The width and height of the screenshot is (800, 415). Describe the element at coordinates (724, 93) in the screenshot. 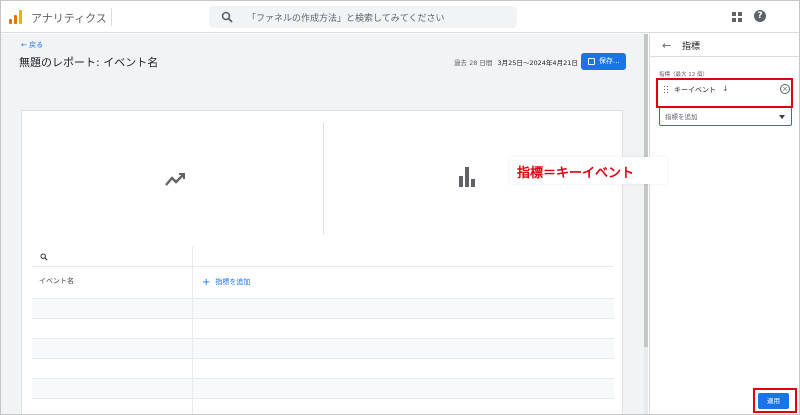

I see `metric-highlight-box` at that location.